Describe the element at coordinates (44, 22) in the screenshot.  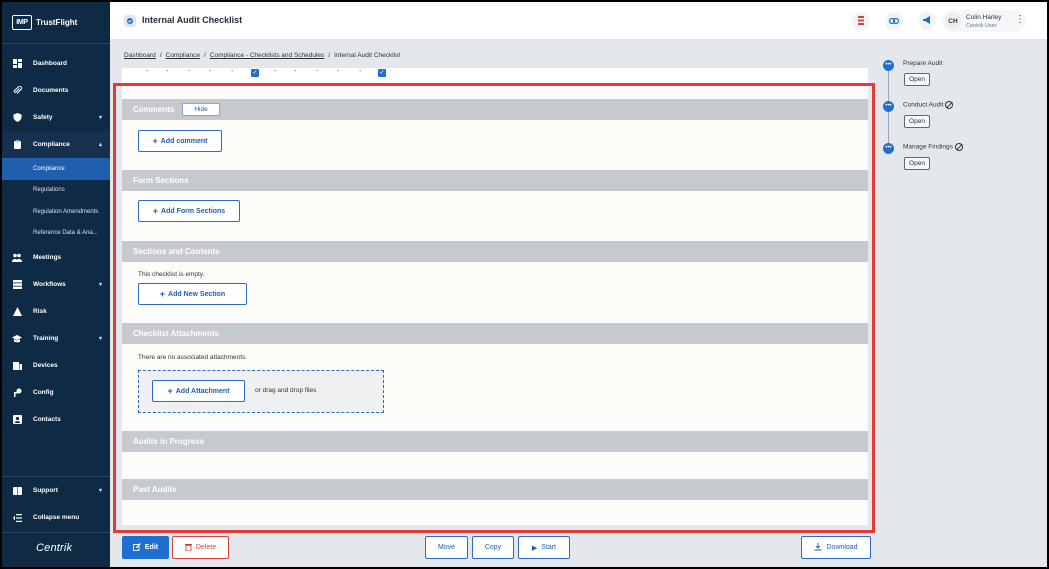
I see `brand: IMP TrustFlight` at that location.